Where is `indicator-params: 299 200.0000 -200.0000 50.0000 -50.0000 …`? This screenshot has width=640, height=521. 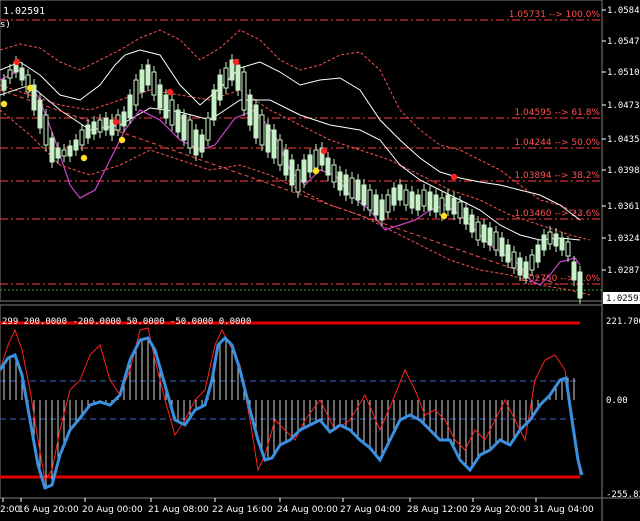
indicator-params: 299 200.0000 -200.0000 50.0000 -50.0000 … is located at coordinates (126, 322).